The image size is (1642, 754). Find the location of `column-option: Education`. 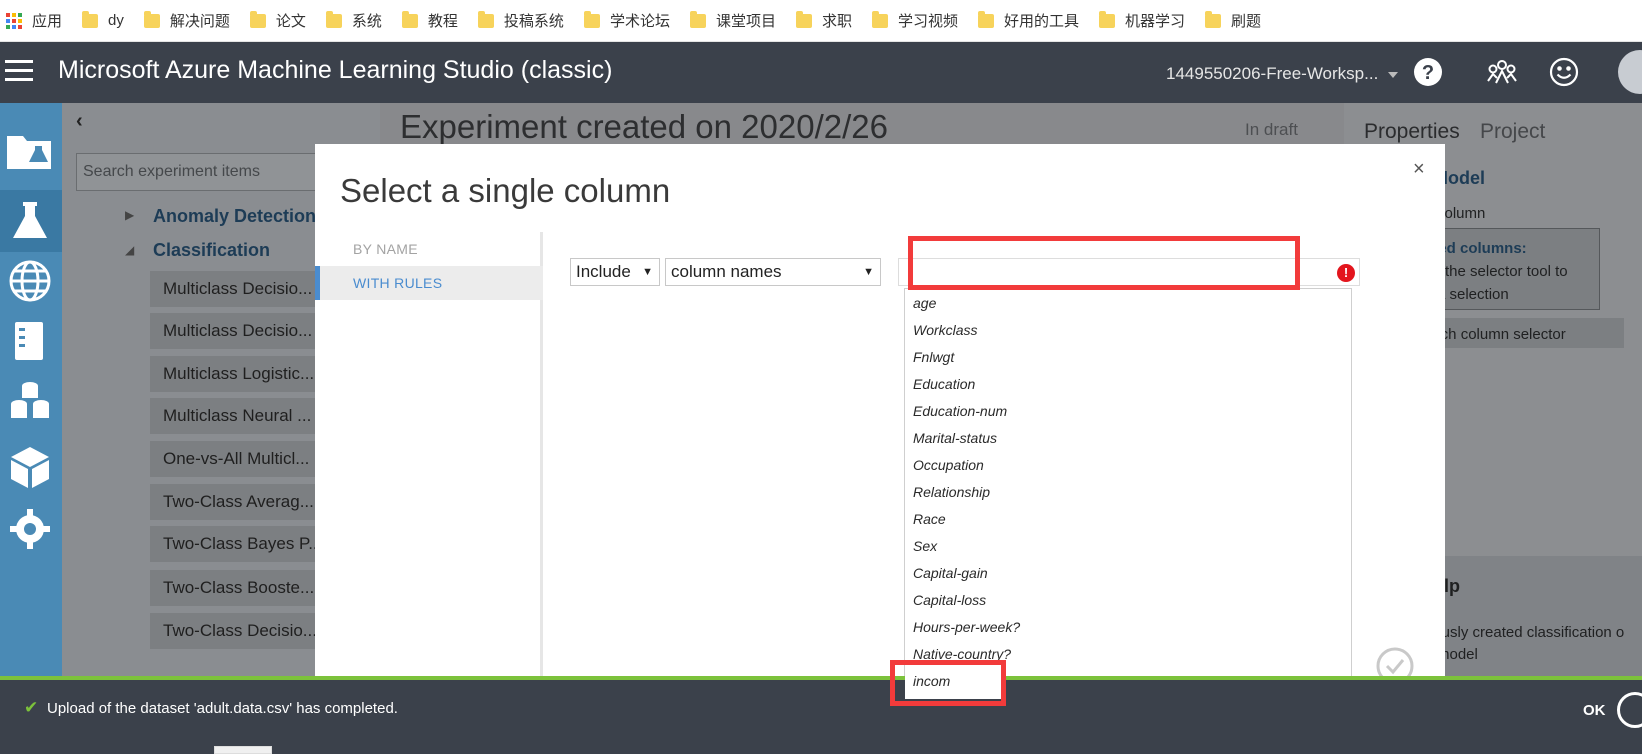

column-option: Education is located at coordinates (944, 384).